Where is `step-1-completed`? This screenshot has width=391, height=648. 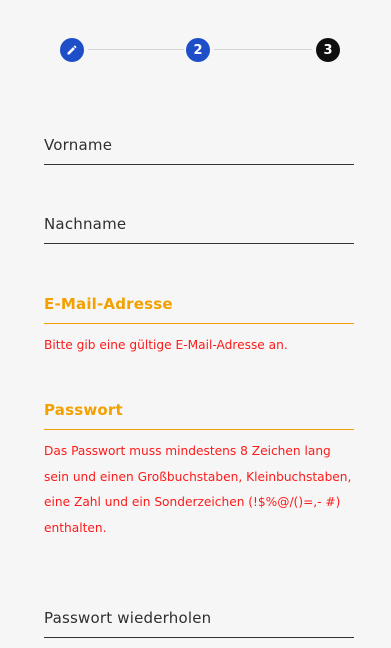
step-1-completed is located at coordinates (72, 50).